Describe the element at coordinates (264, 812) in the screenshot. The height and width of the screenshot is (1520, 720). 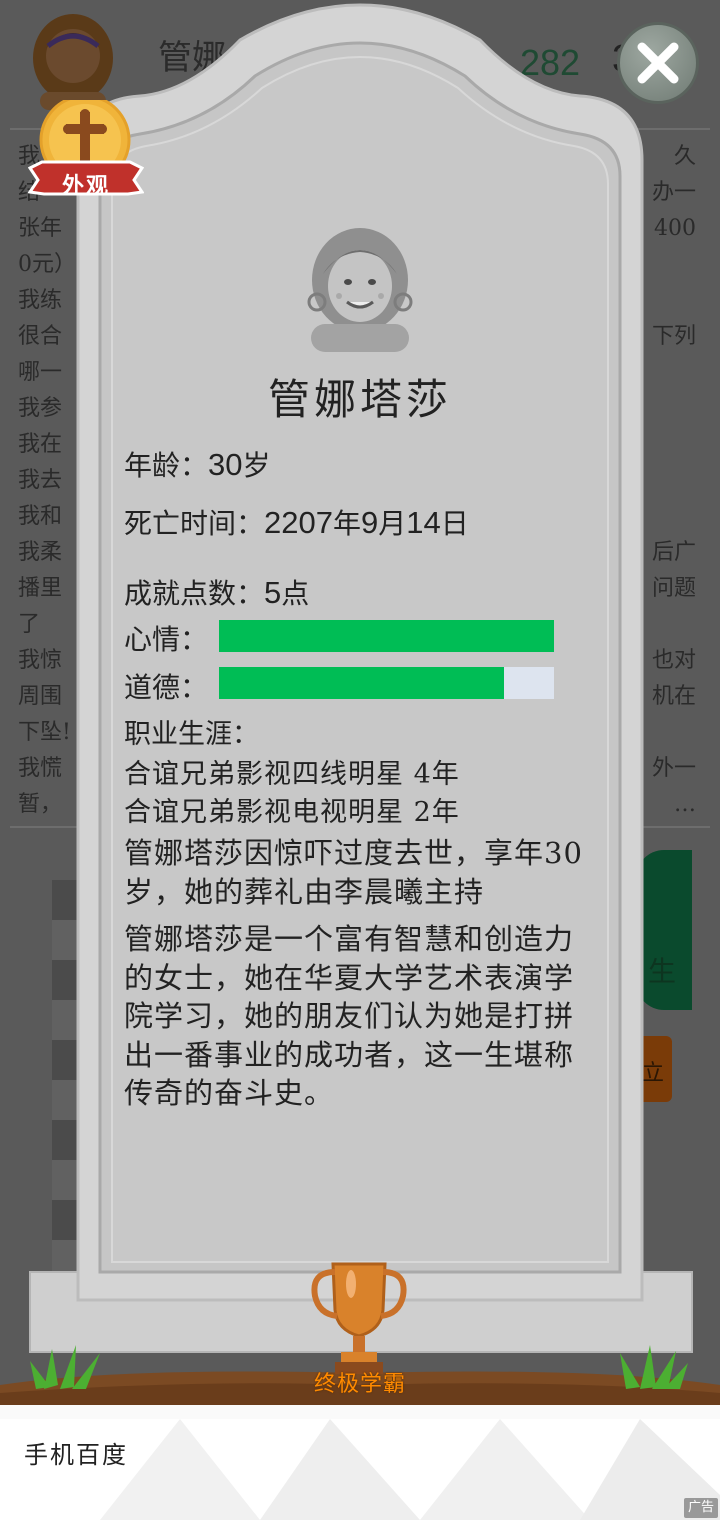
I see `career-item-text: 合谊兄弟影视电视明星` at that location.